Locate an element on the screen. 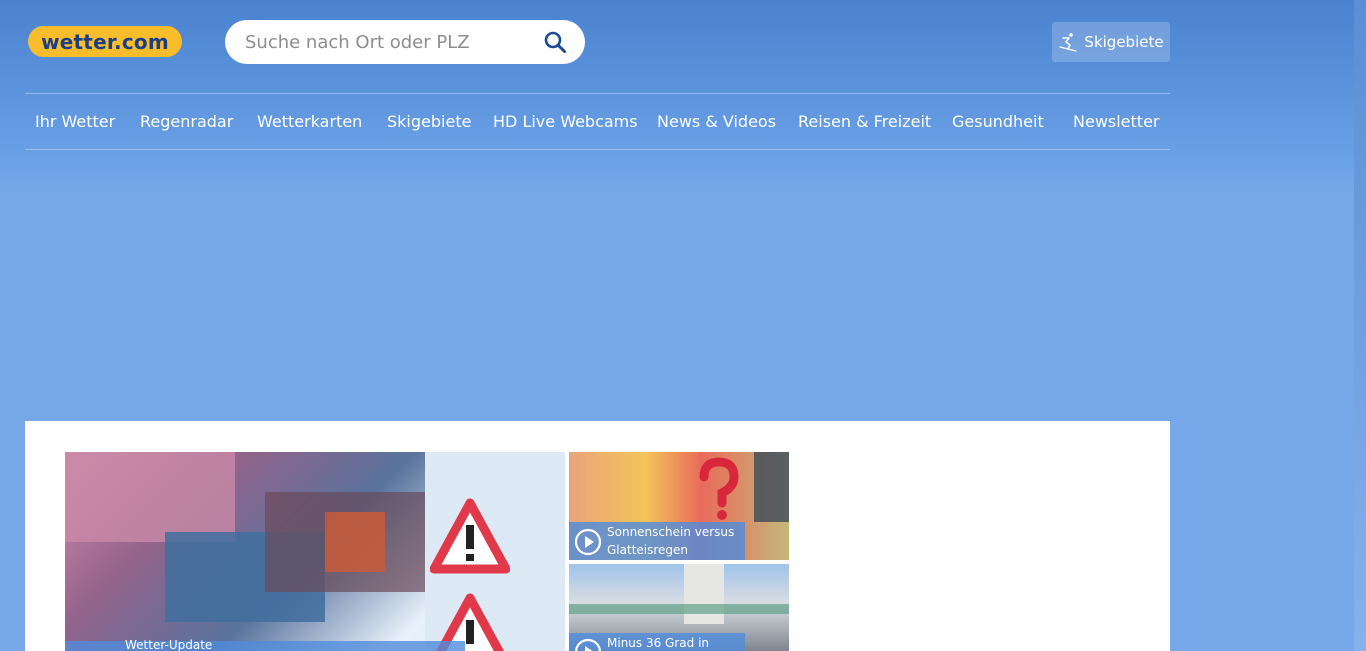 The image size is (1366, 651). ski-areas-button: Skigebiete is located at coordinates (1111, 42).